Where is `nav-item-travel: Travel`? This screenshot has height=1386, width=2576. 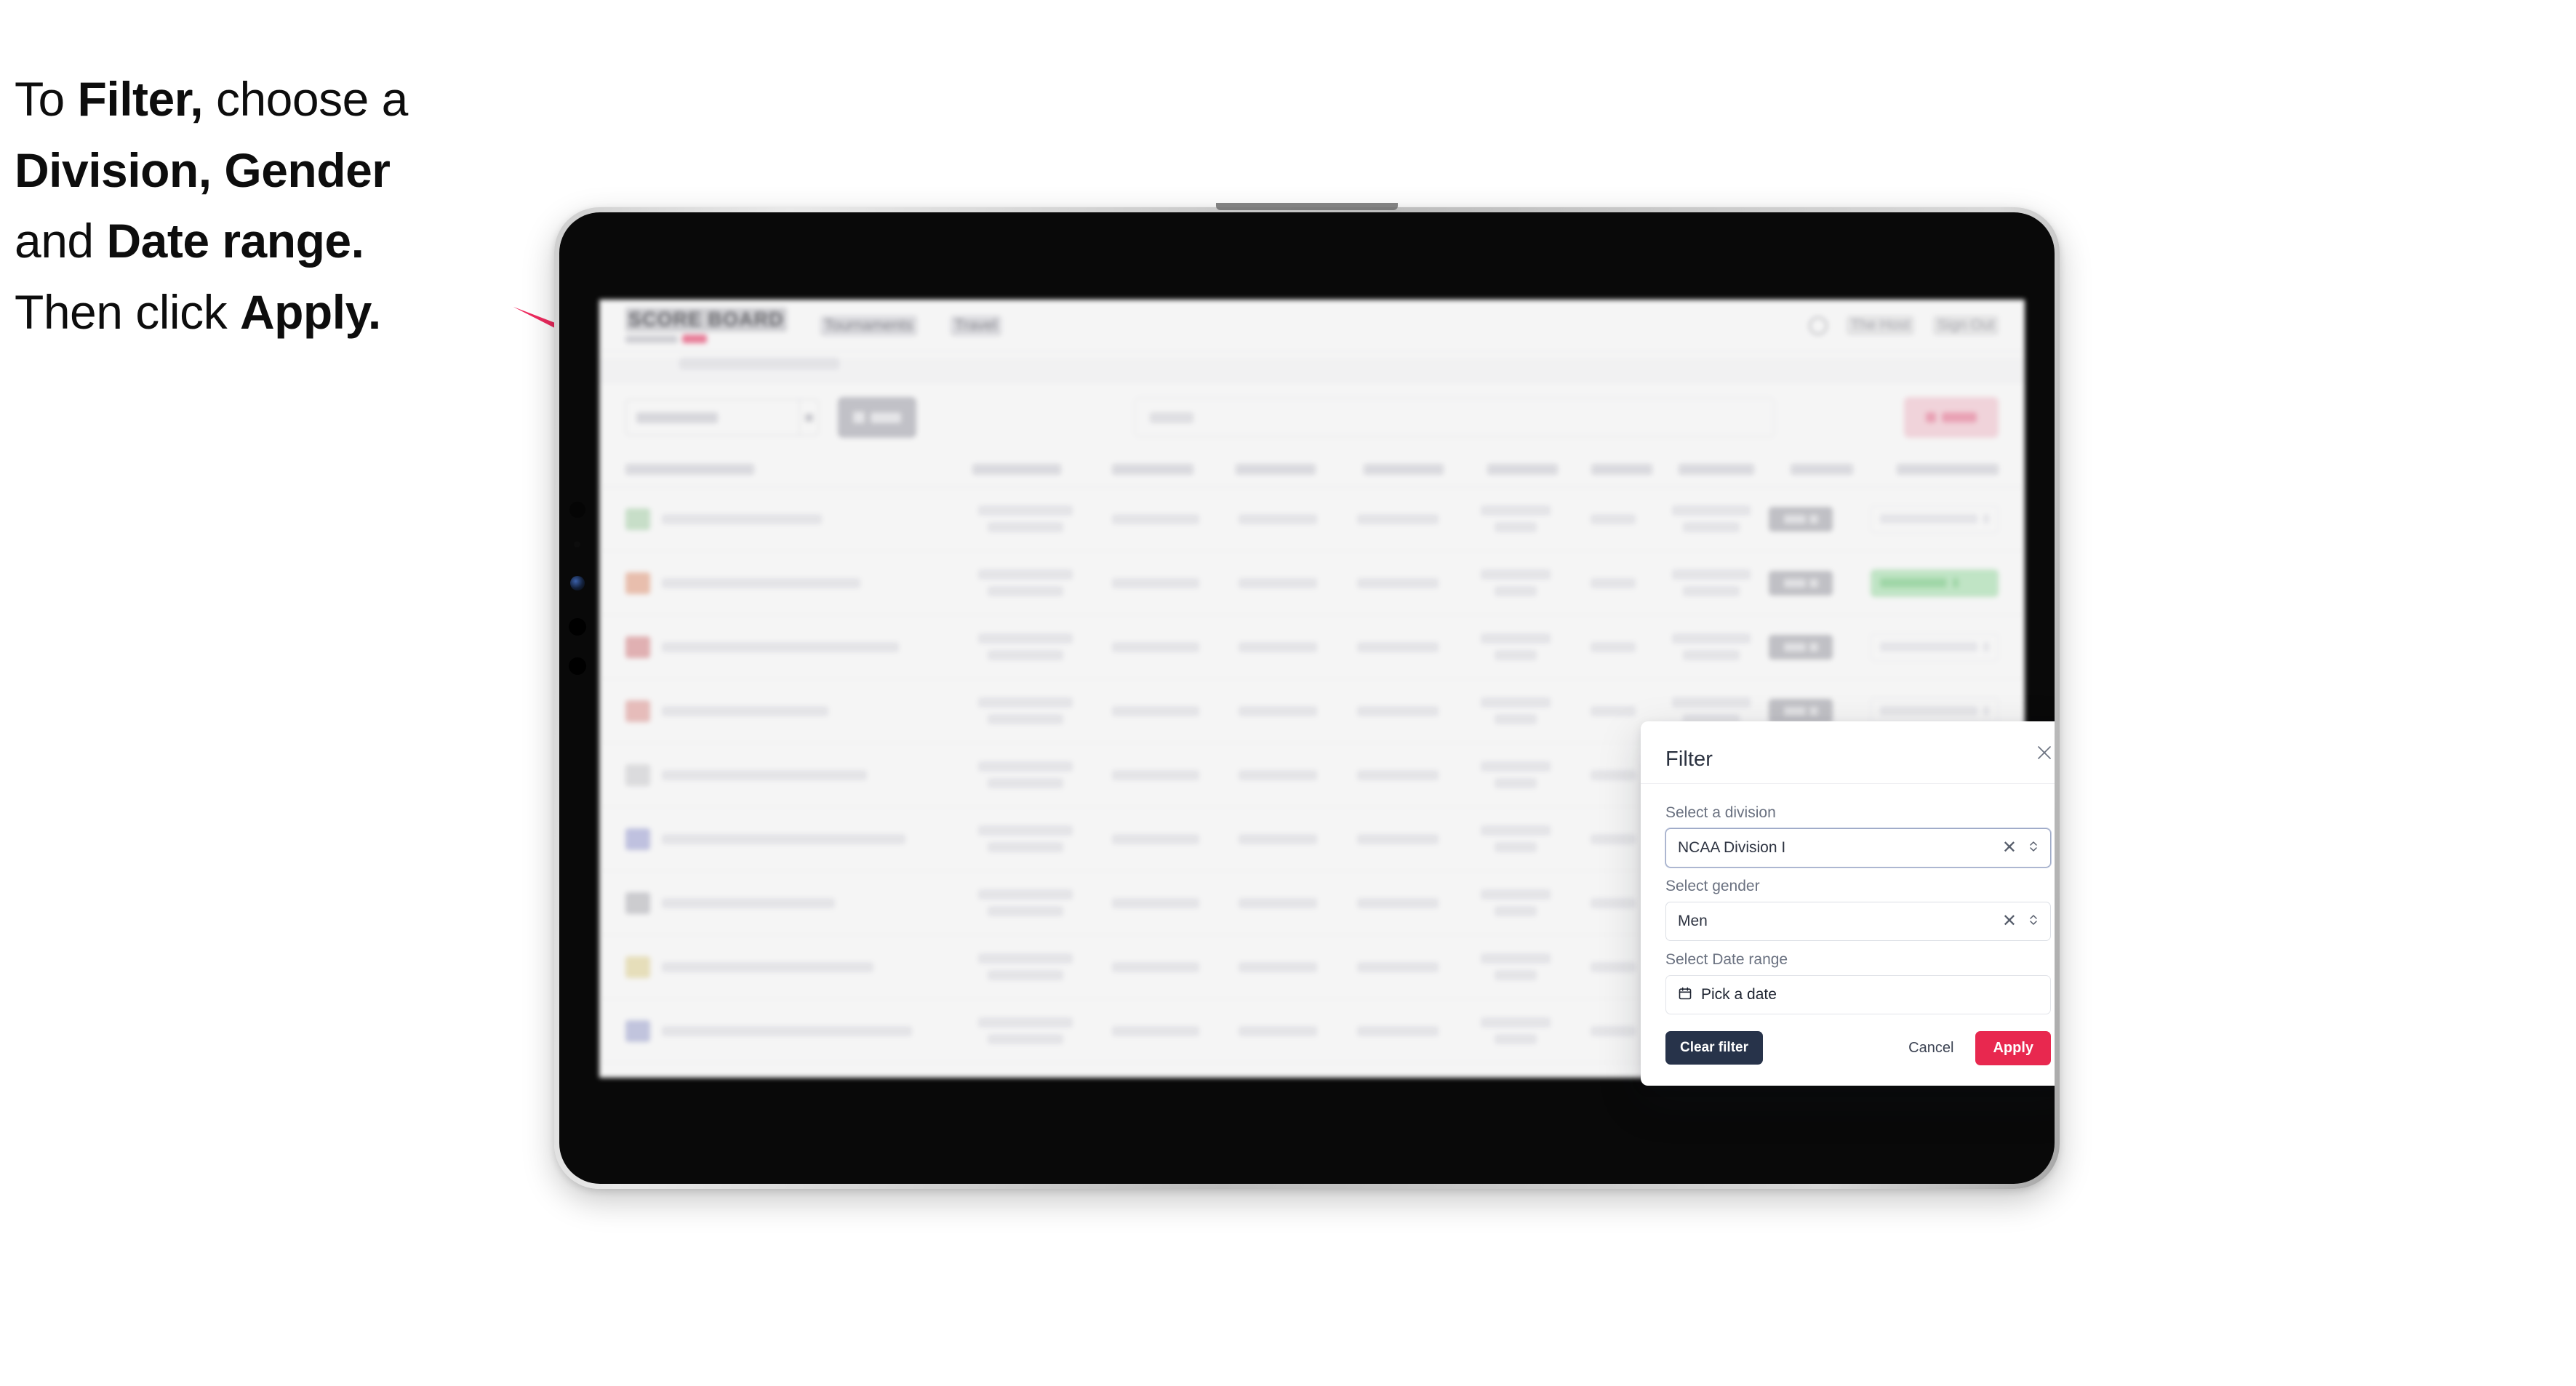 nav-item-travel: Travel is located at coordinates (975, 326).